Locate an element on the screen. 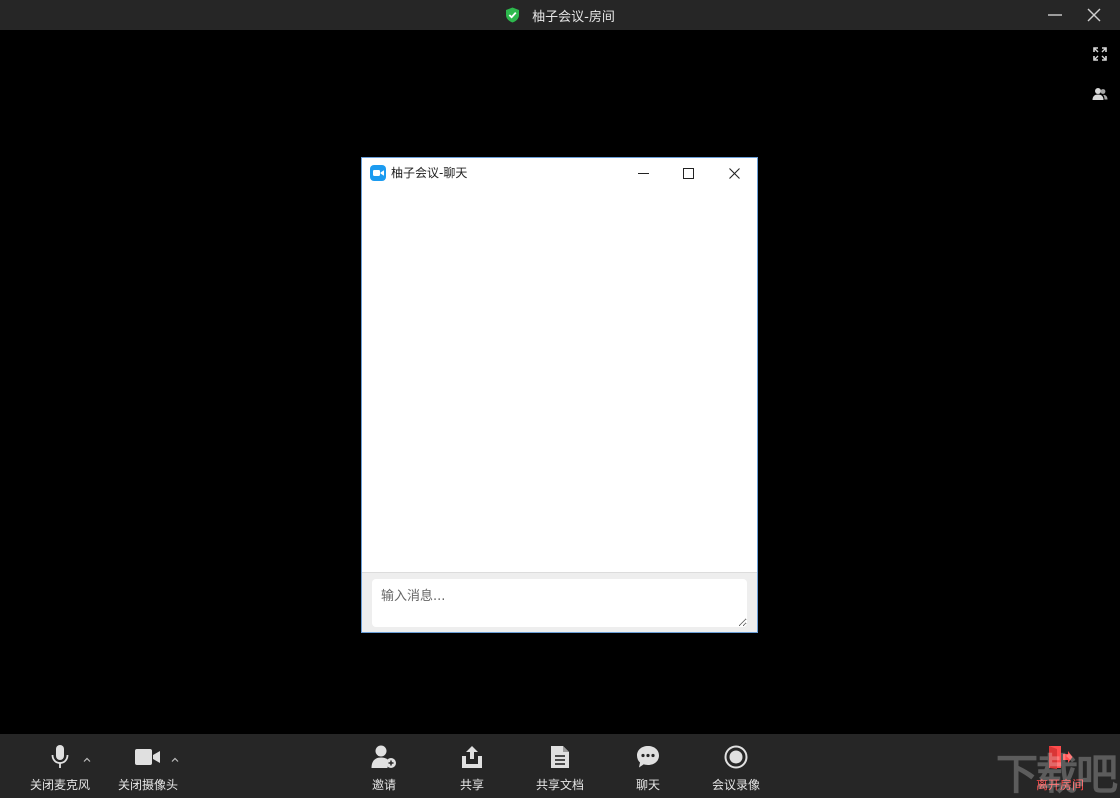 The image size is (1120, 798). camera-options-button is located at coordinates (175, 756).